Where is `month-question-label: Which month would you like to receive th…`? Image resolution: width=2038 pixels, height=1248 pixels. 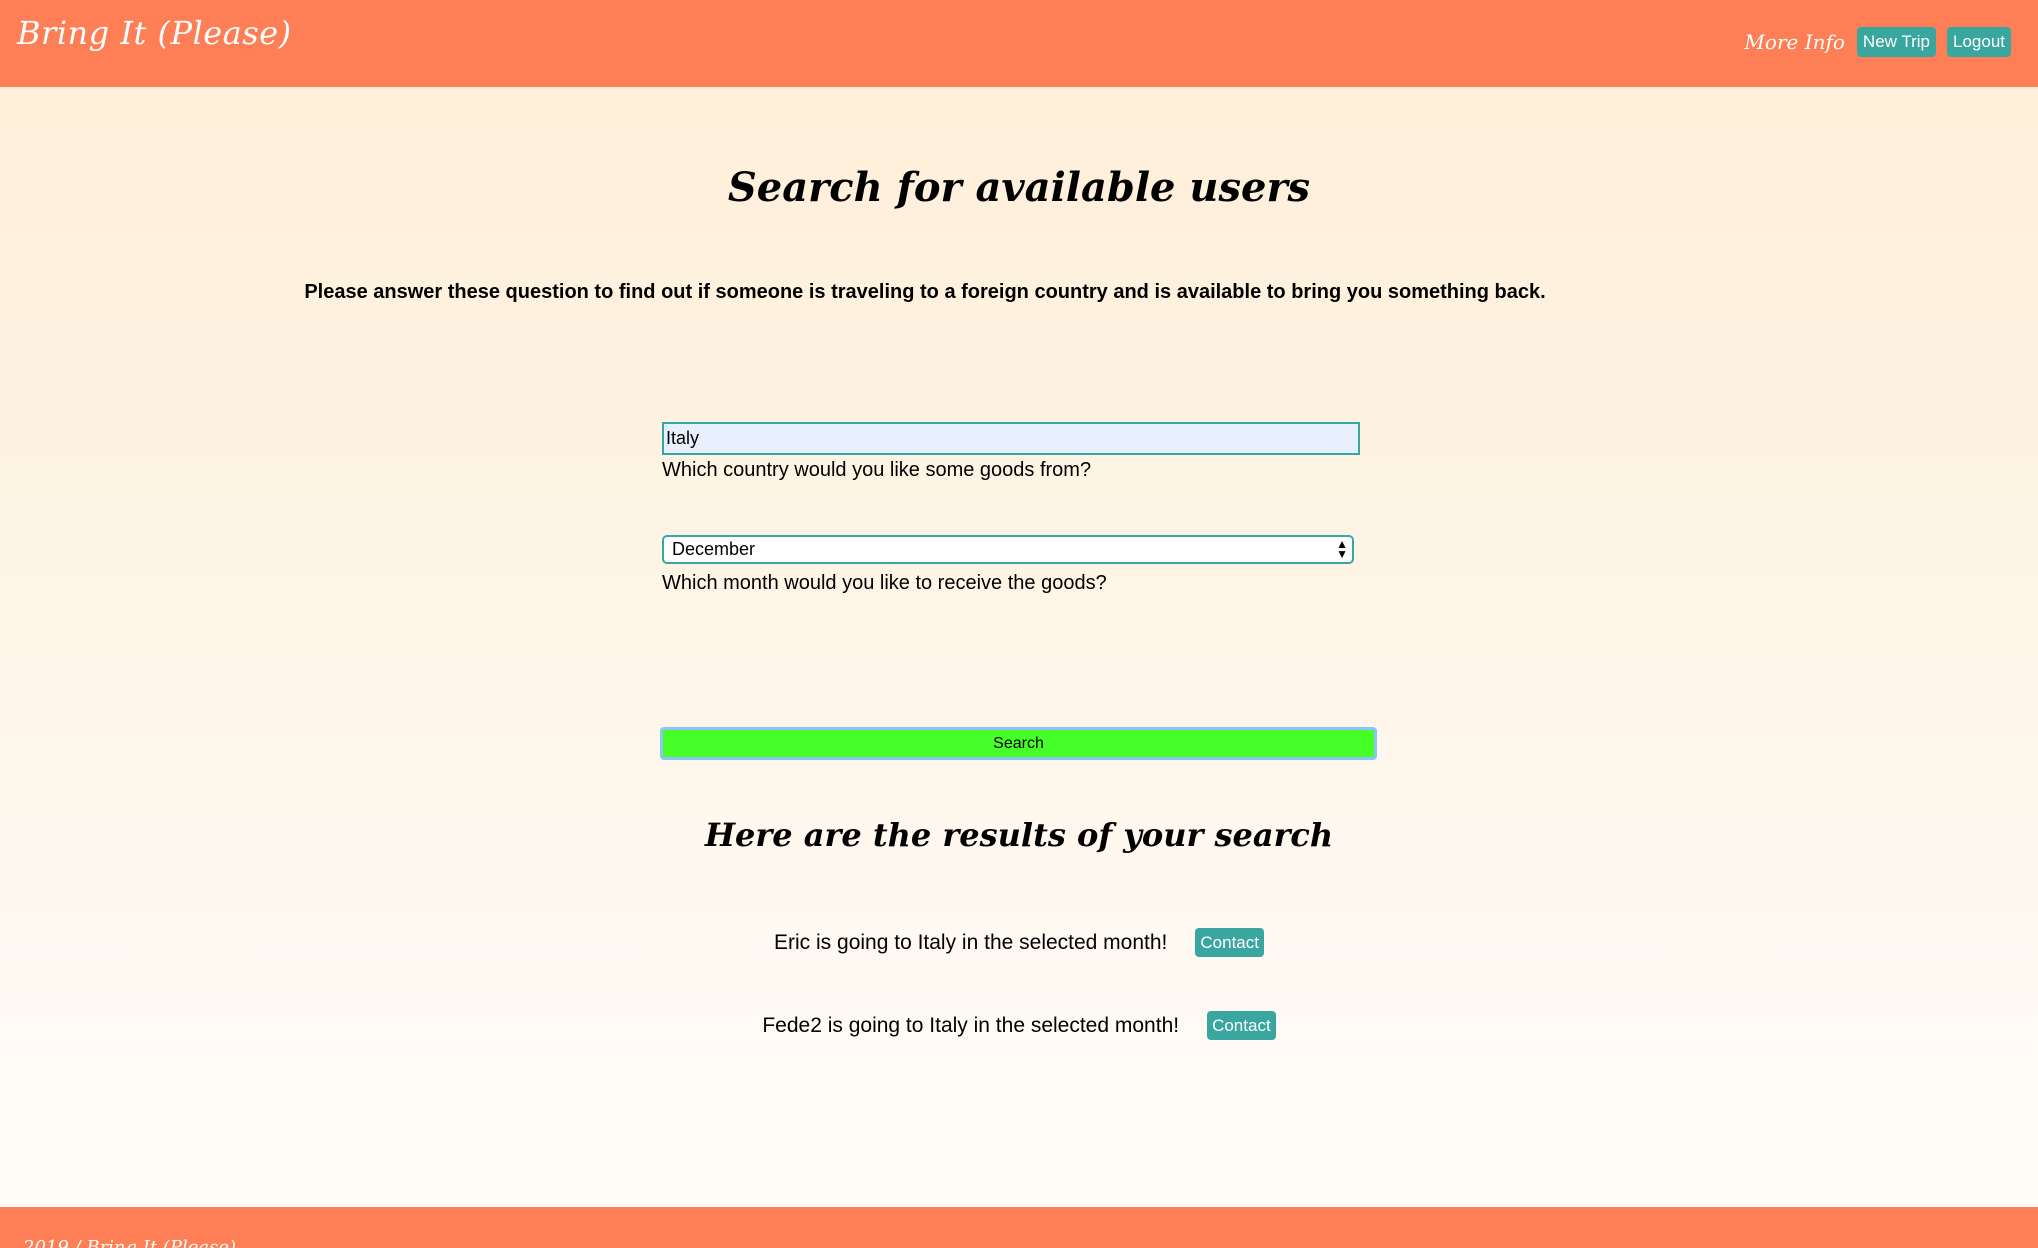 month-question-label: Which month would you like to receive th… is located at coordinates (884, 583).